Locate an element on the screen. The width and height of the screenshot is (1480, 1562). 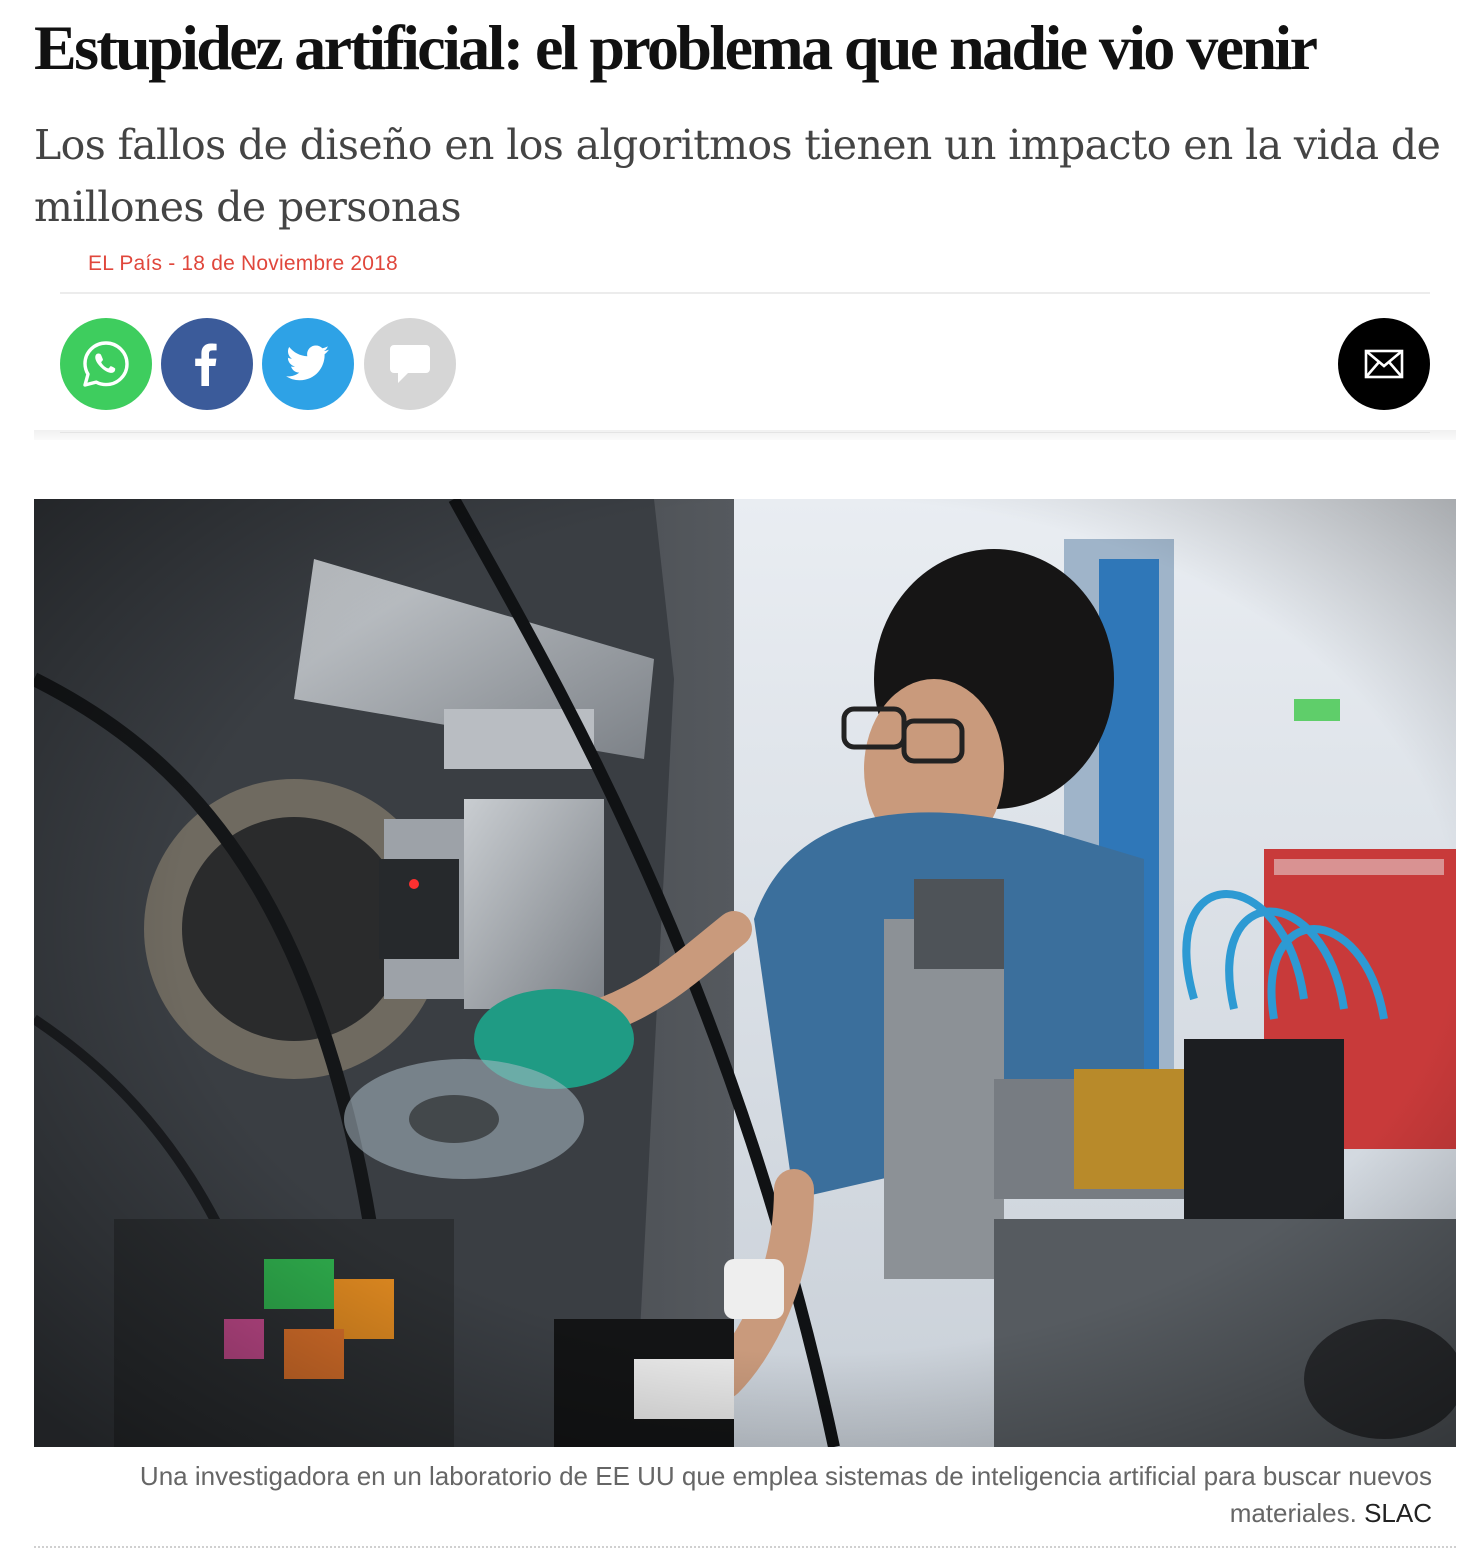
article-byline: EL País - 18 de Noviembre 2018 is located at coordinates (243, 263).